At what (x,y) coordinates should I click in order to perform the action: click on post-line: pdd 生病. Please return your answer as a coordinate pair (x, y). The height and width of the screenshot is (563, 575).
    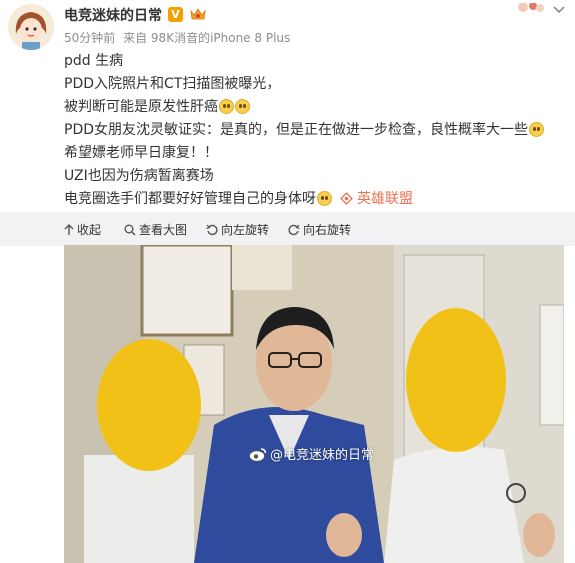
    Looking at the image, I should click on (316, 61).